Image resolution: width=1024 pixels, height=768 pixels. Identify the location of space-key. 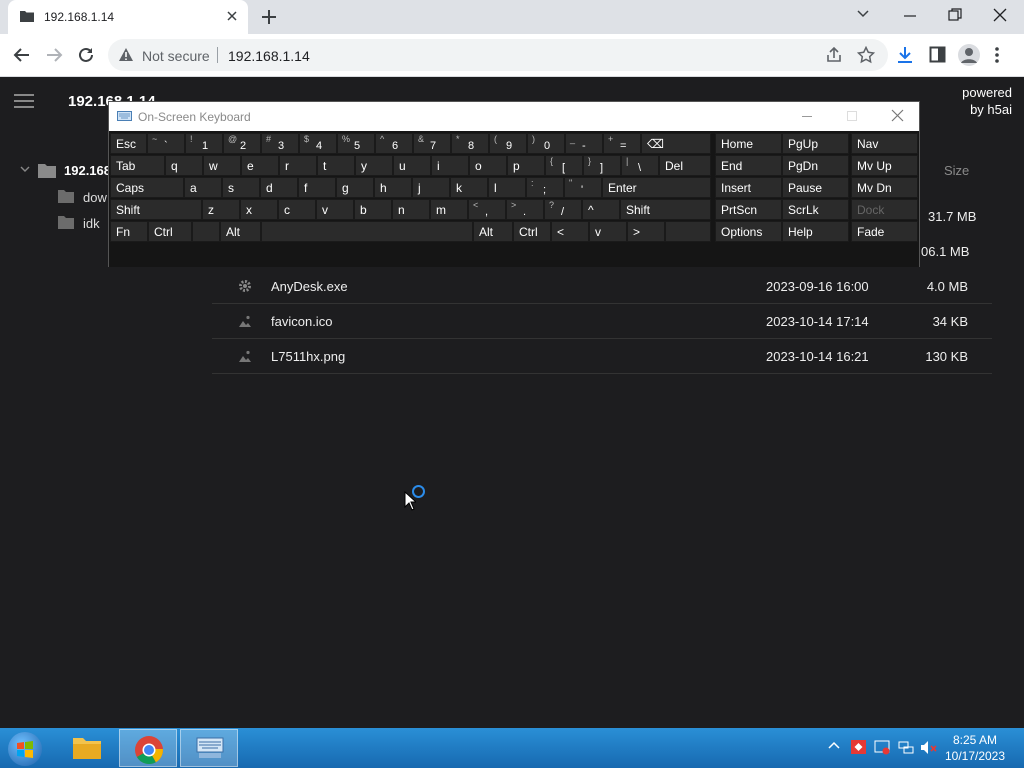
(367, 231).